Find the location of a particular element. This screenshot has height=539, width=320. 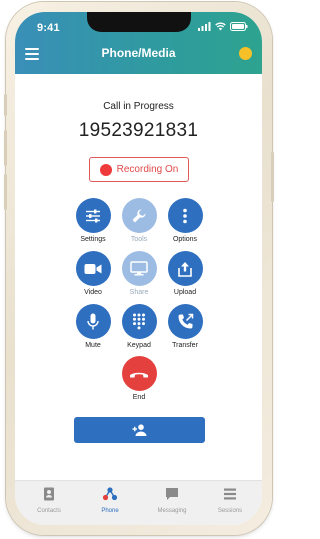

status-bar: 9:41 is located at coordinates (138, 26).